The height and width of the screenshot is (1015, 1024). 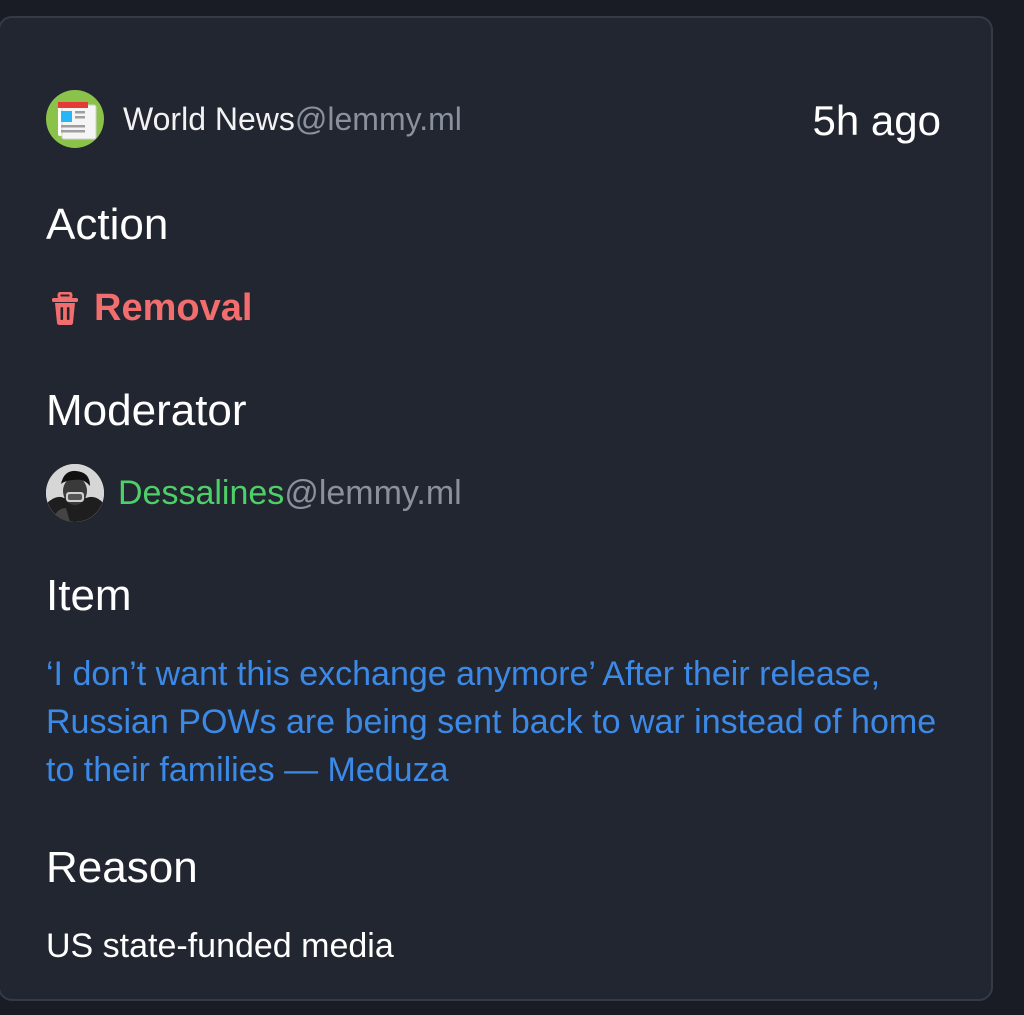 What do you see at coordinates (89, 595) in the screenshot?
I see `item-heading: Item` at bounding box center [89, 595].